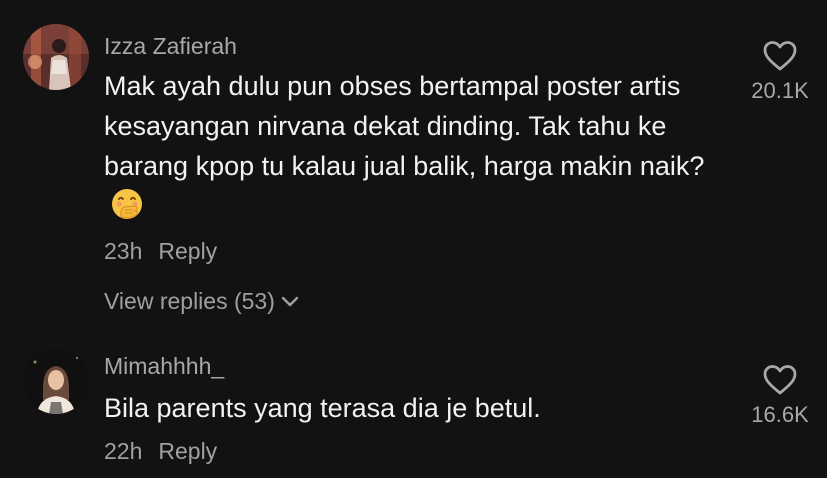  I want to click on comment-text: Bila parents yang terasa dia je betul., so click(414, 408).